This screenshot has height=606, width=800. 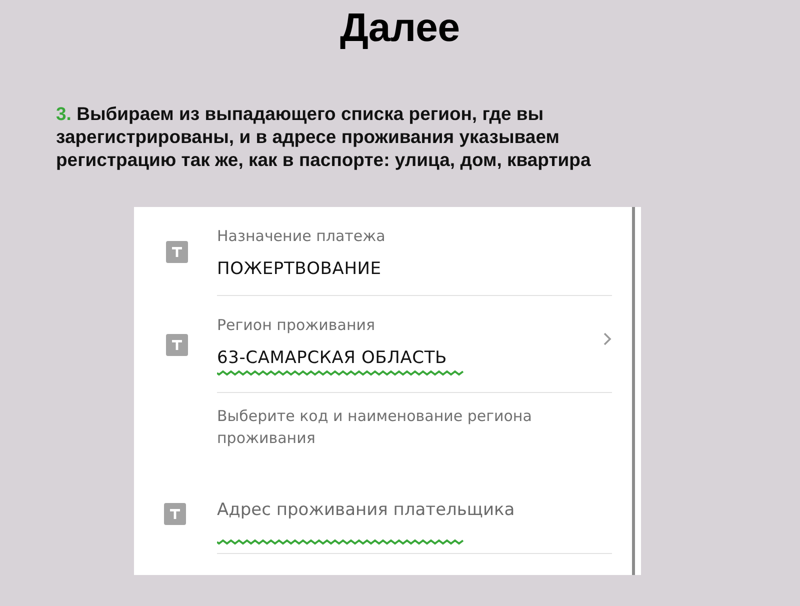 I want to click on field-hint: Выберите код и наименование региона проживания, so click(x=375, y=427).